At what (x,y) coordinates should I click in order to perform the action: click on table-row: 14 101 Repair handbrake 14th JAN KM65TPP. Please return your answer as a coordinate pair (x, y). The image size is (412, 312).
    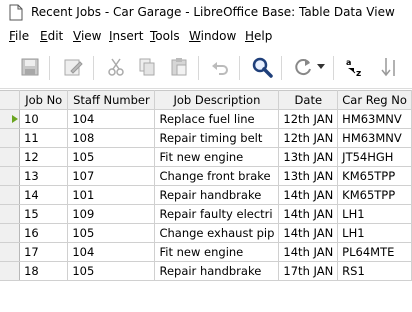
    Looking at the image, I should click on (206, 195).